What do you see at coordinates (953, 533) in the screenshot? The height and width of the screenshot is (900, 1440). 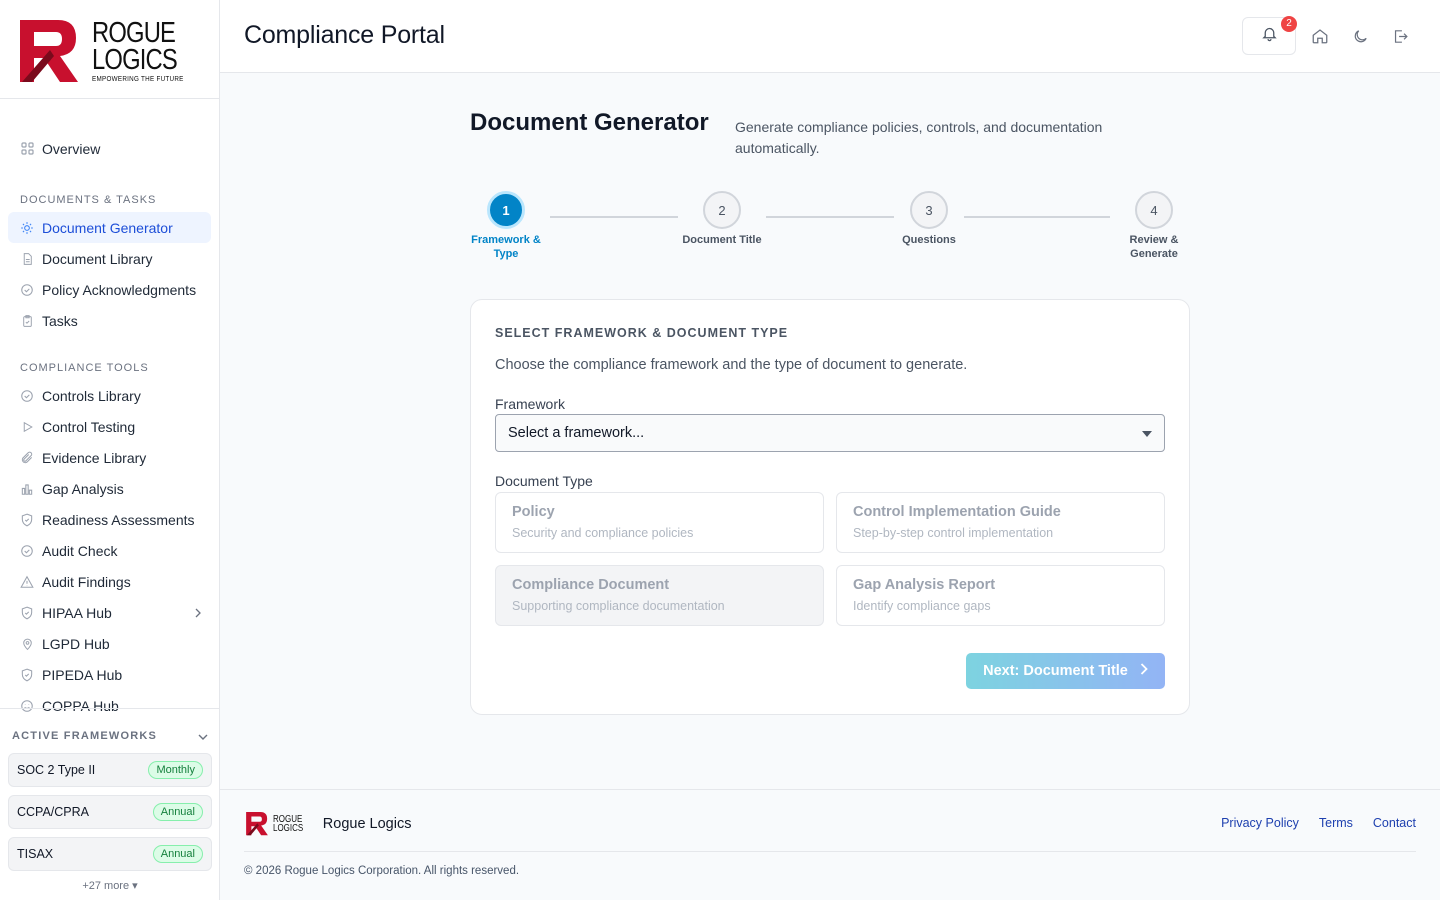 I see `doc-type-desc: Step-by-step control implementation` at bounding box center [953, 533].